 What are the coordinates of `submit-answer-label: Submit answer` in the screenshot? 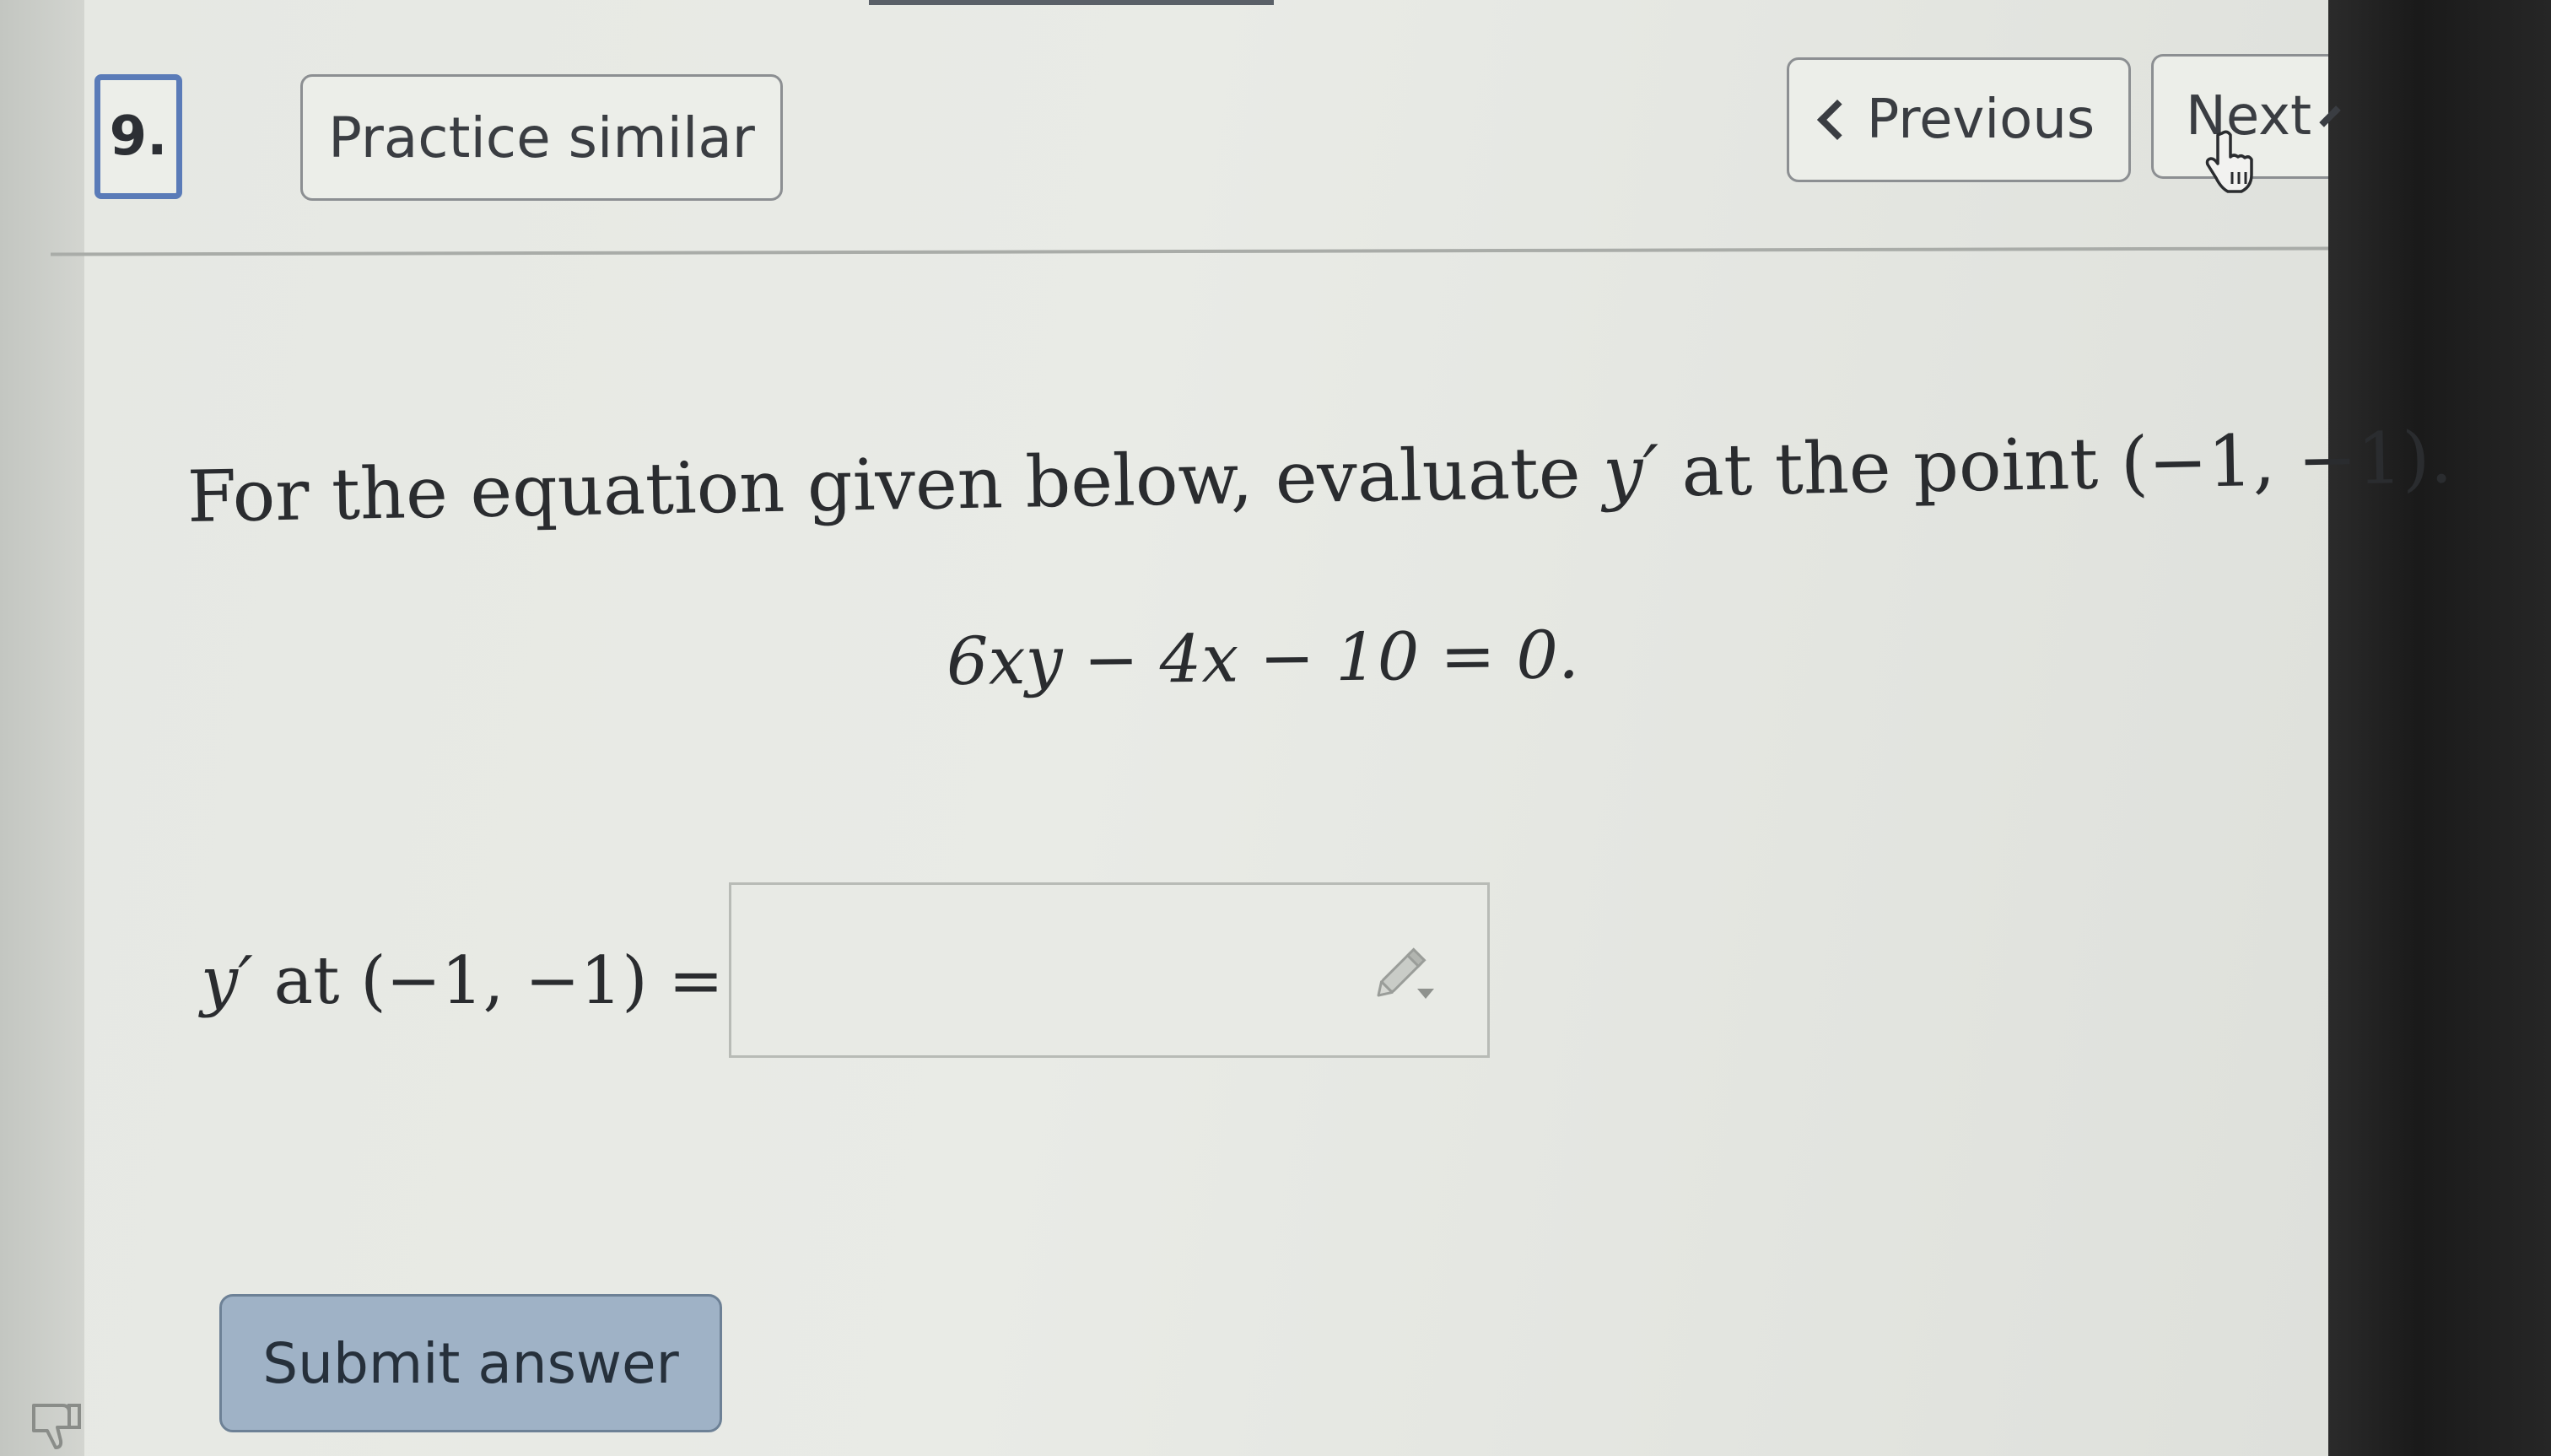 It's located at (470, 1363).